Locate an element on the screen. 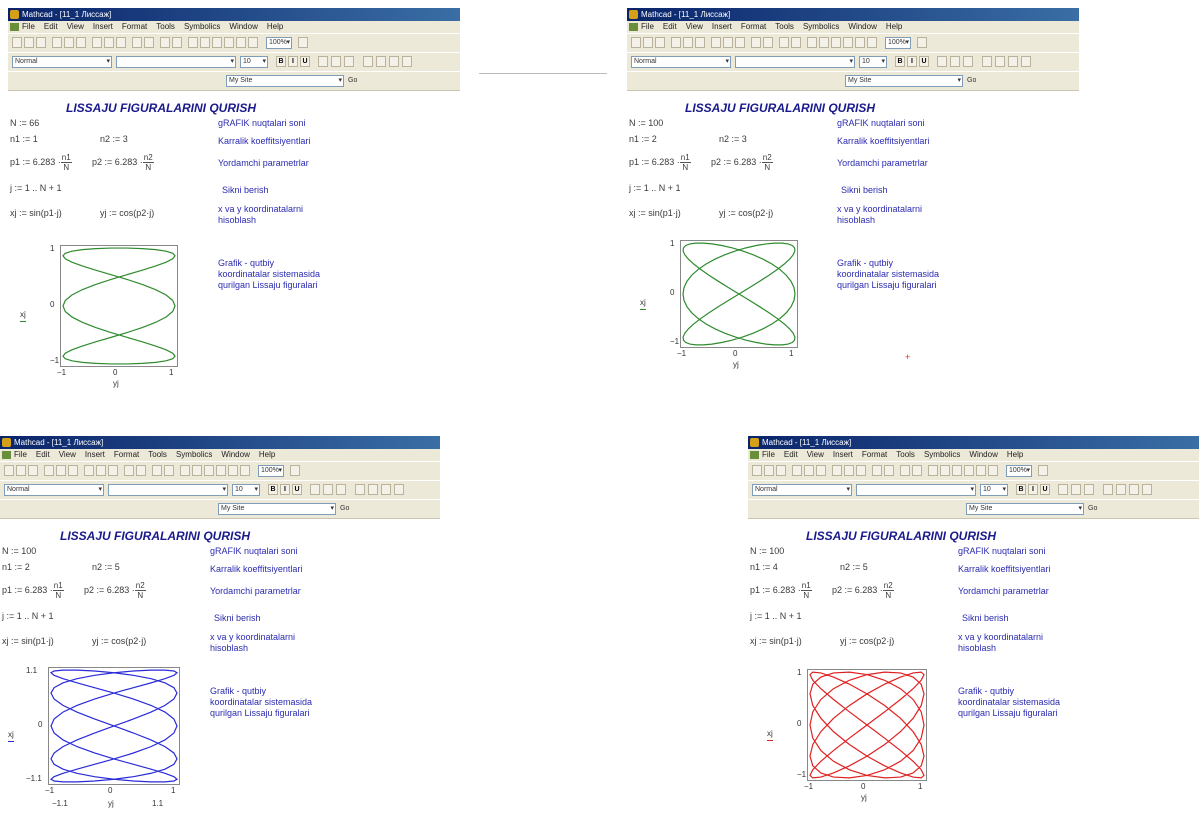 The image size is (1199, 833). component-icon is located at coordinates (872, 42).